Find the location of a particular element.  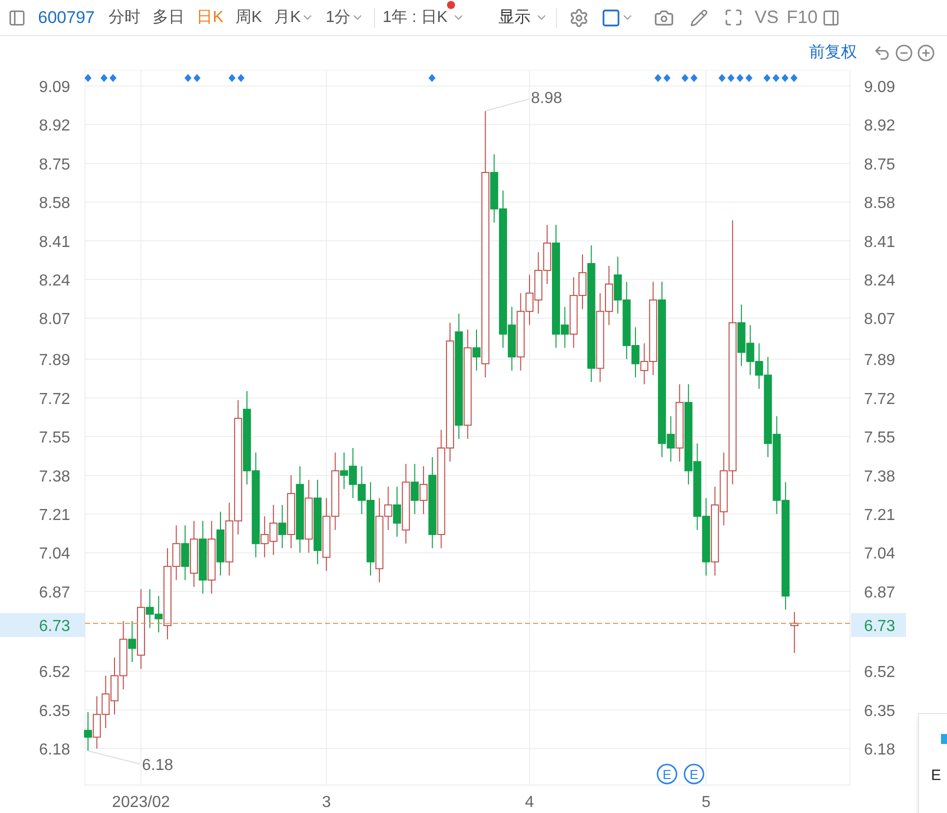

stock-code: 600797 is located at coordinates (66, 17).